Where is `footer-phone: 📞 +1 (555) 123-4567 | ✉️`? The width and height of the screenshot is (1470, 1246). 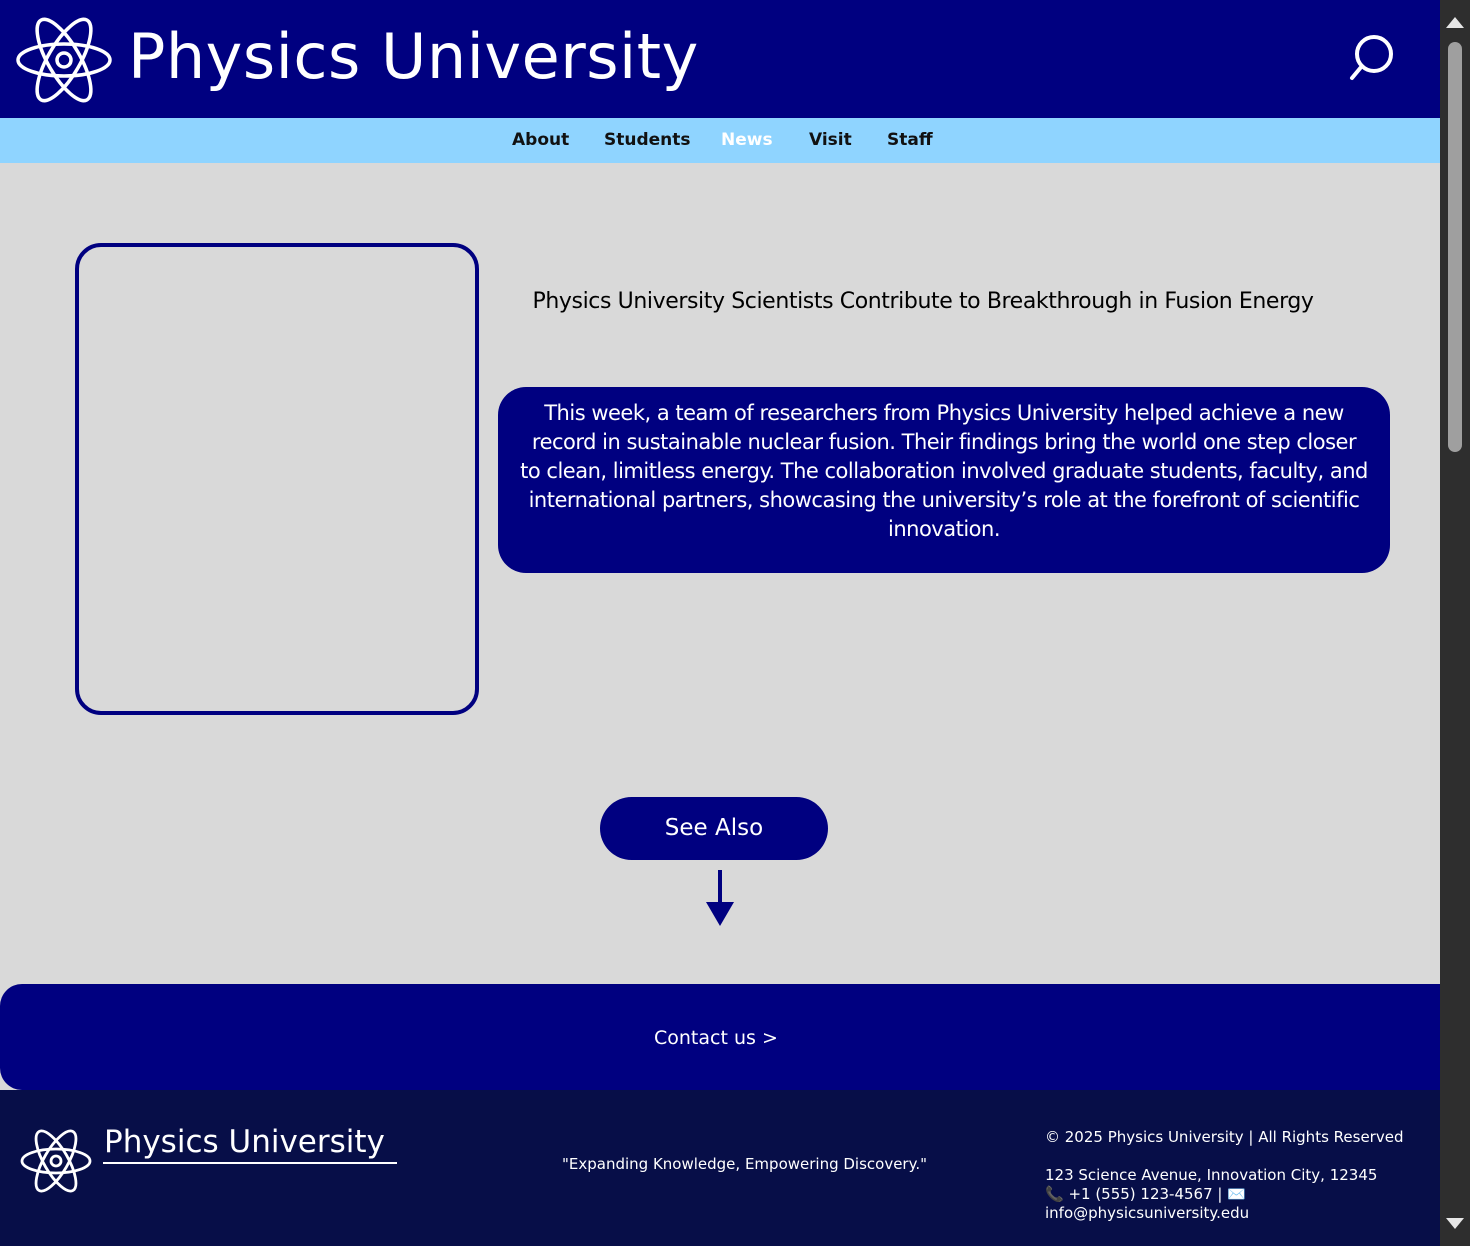 footer-phone: 📞 +1 (555) 123-4567 | ✉️ is located at coordinates (1145, 1194).